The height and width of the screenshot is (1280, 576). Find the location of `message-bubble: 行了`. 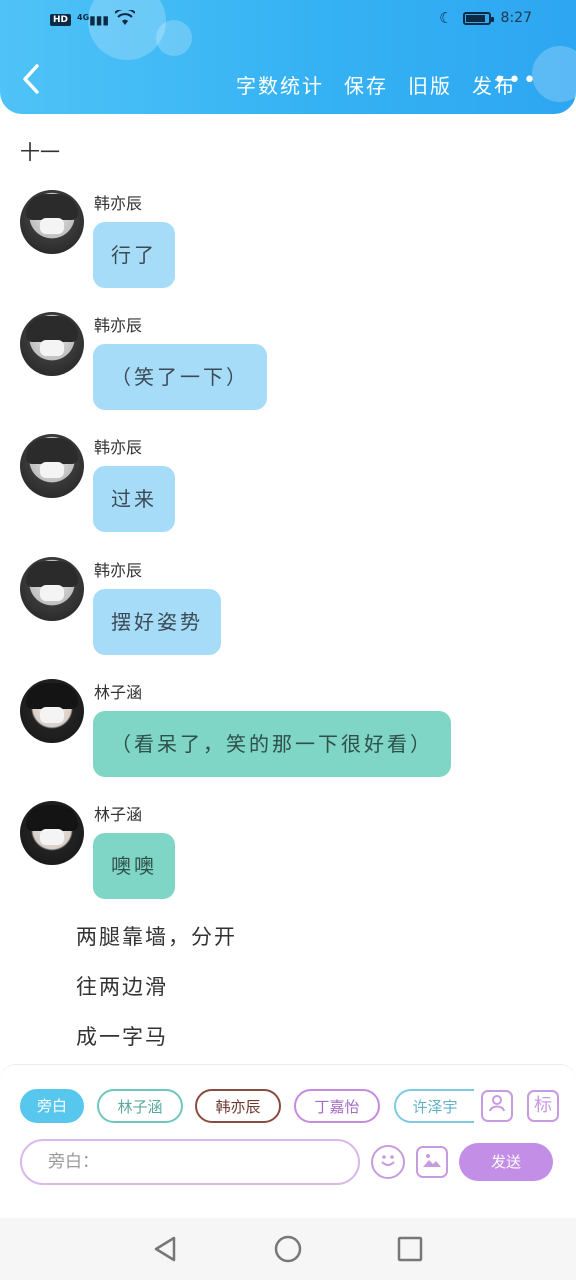

message-bubble: 行了 is located at coordinates (134, 255).